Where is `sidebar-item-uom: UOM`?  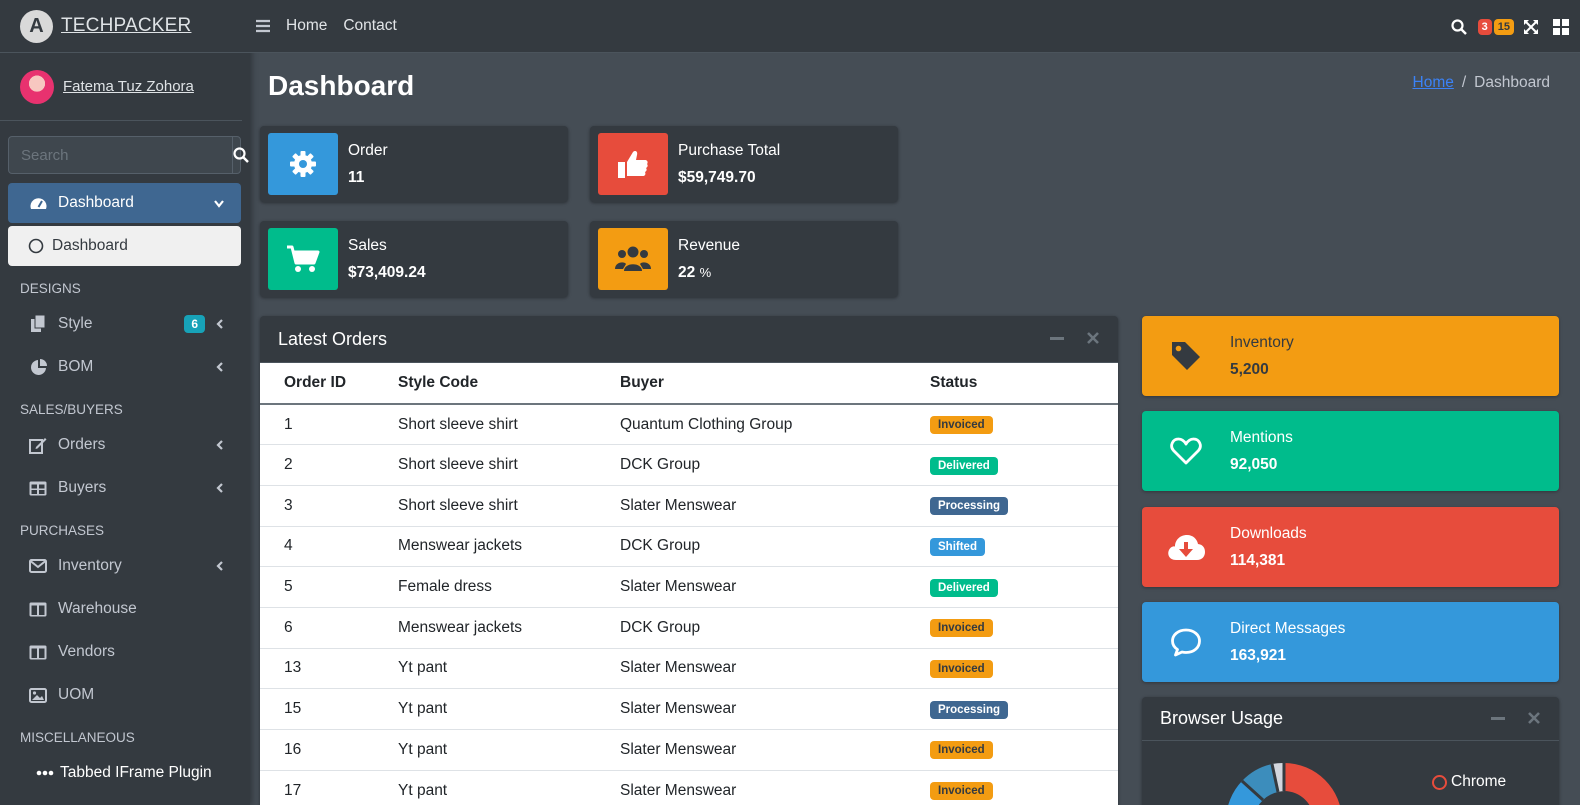
sidebar-item-uom: UOM is located at coordinates (124, 695).